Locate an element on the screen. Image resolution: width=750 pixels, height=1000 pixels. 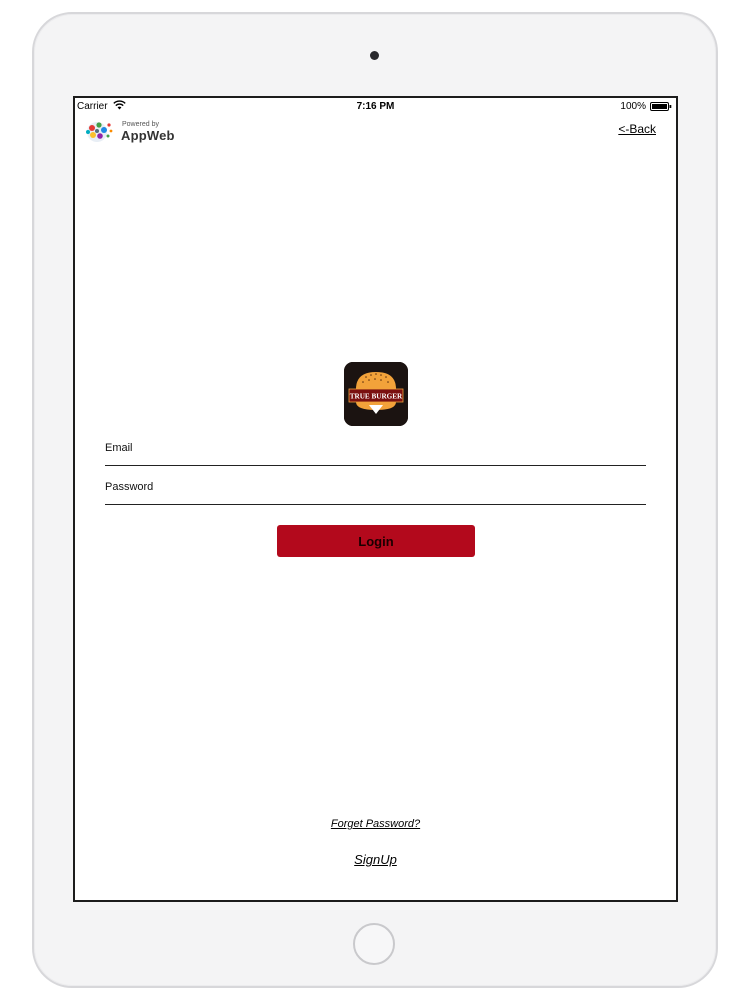
signup-link: SignUp is located at coordinates (375, 859).